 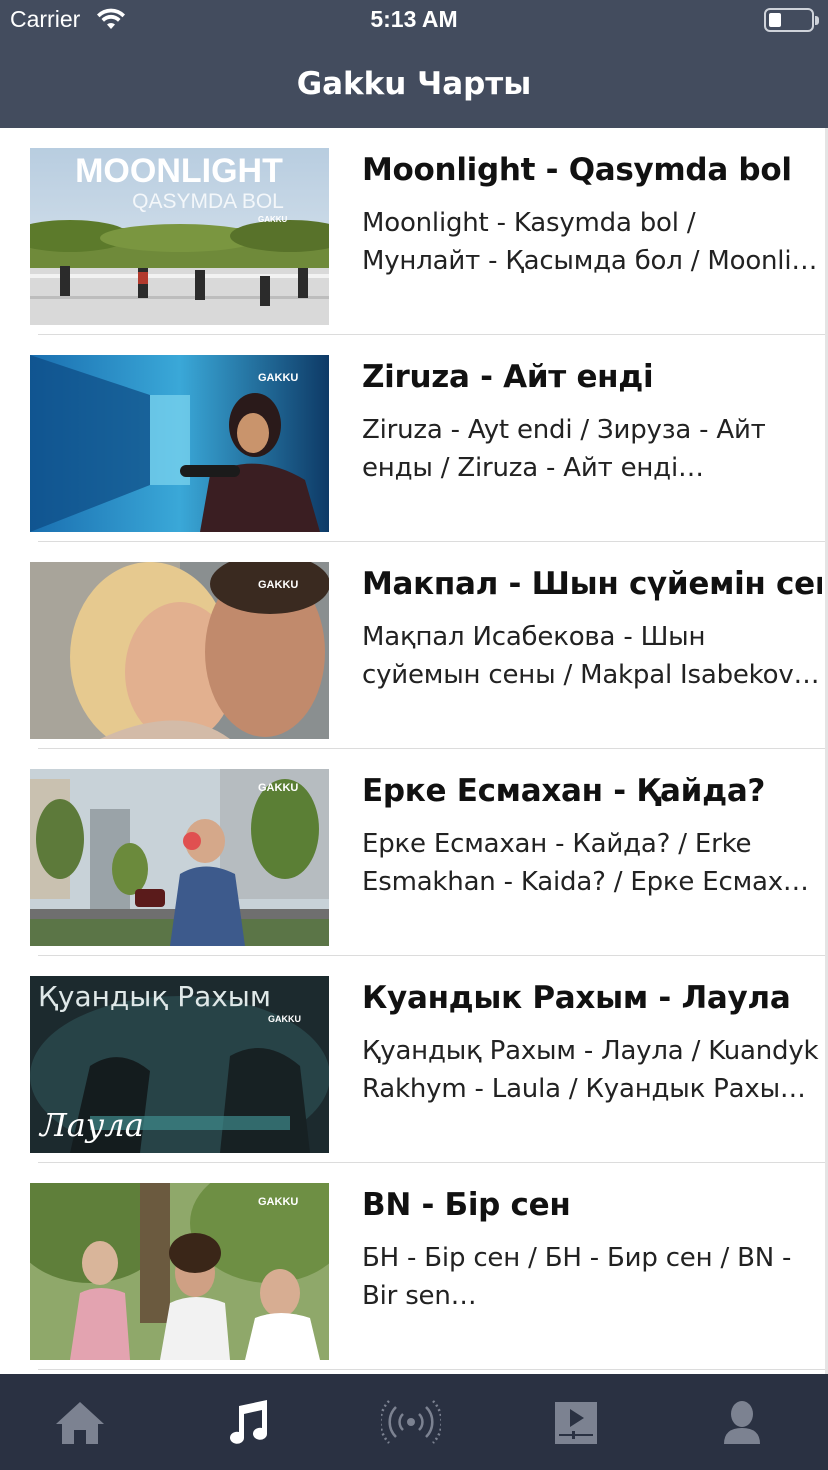 I want to click on tab-home, so click(x=80, y=1422).